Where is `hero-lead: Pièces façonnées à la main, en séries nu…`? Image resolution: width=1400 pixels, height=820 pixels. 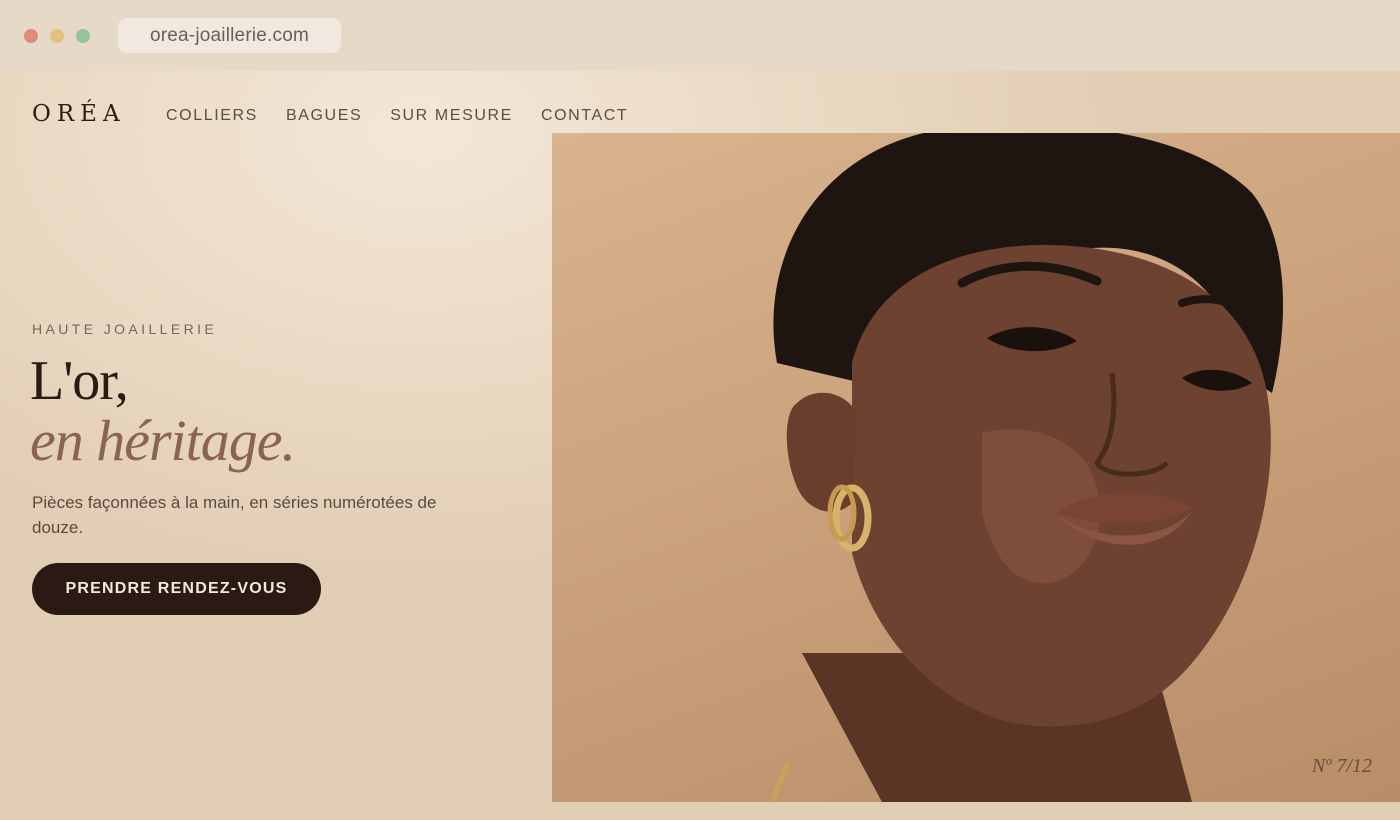 hero-lead: Pièces façonnées à la main, en séries nu… is located at coordinates (234, 515).